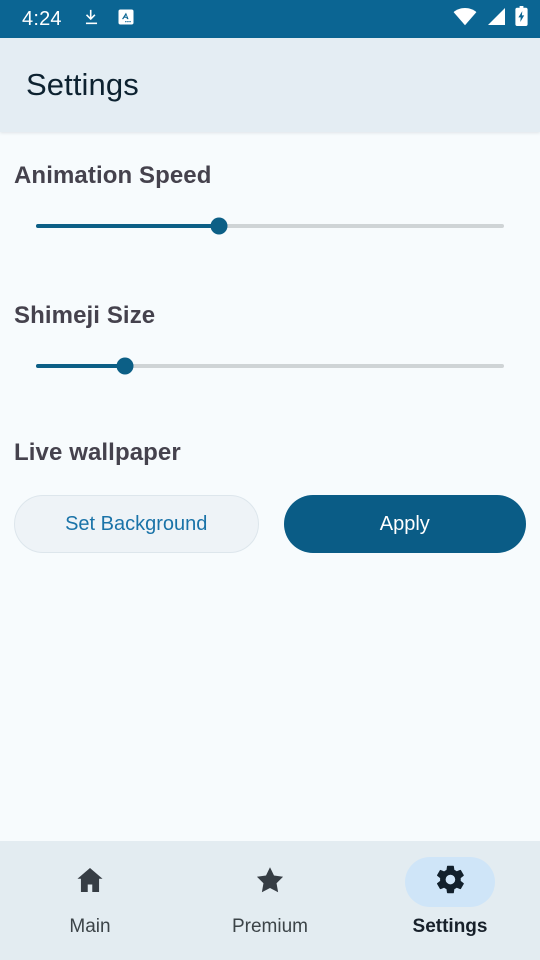 The image size is (540, 960). Describe the element at coordinates (42, 19) in the screenshot. I see `status-bar-time: 4:24` at that location.